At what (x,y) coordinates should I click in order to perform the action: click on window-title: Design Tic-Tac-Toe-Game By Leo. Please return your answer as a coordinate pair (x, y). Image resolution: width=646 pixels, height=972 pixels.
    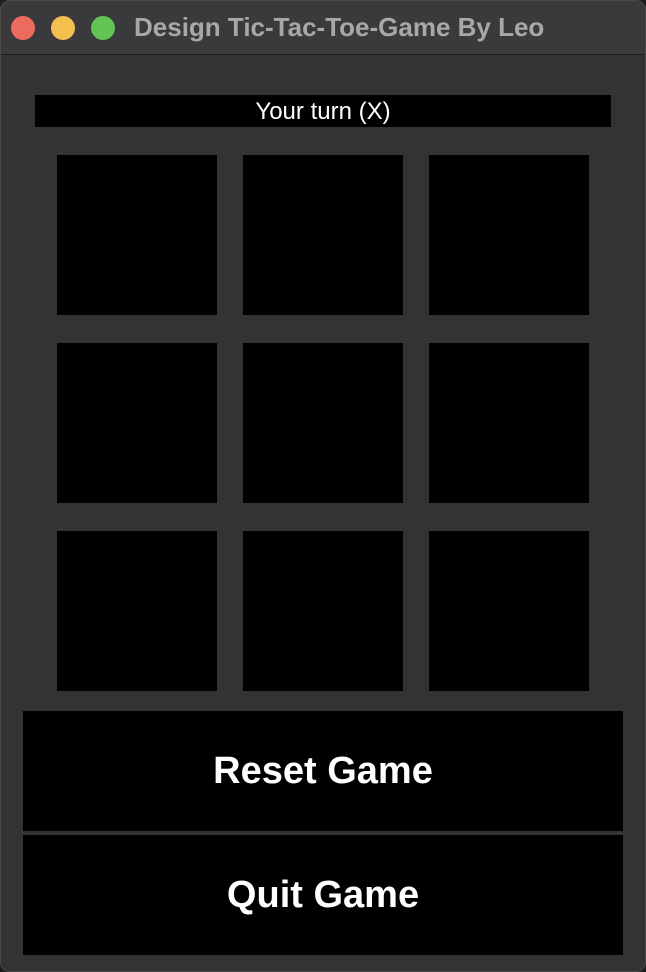
    Looking at the image, I should click on (339, 27).